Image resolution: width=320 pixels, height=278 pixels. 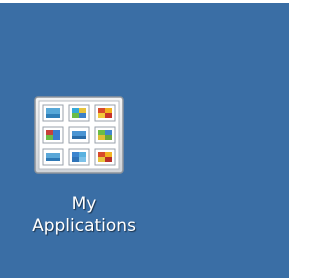 What do you see at coordinates (84, 204) in the screenshot?
I see `label-line-1: My` at bounding box center [84, 204].